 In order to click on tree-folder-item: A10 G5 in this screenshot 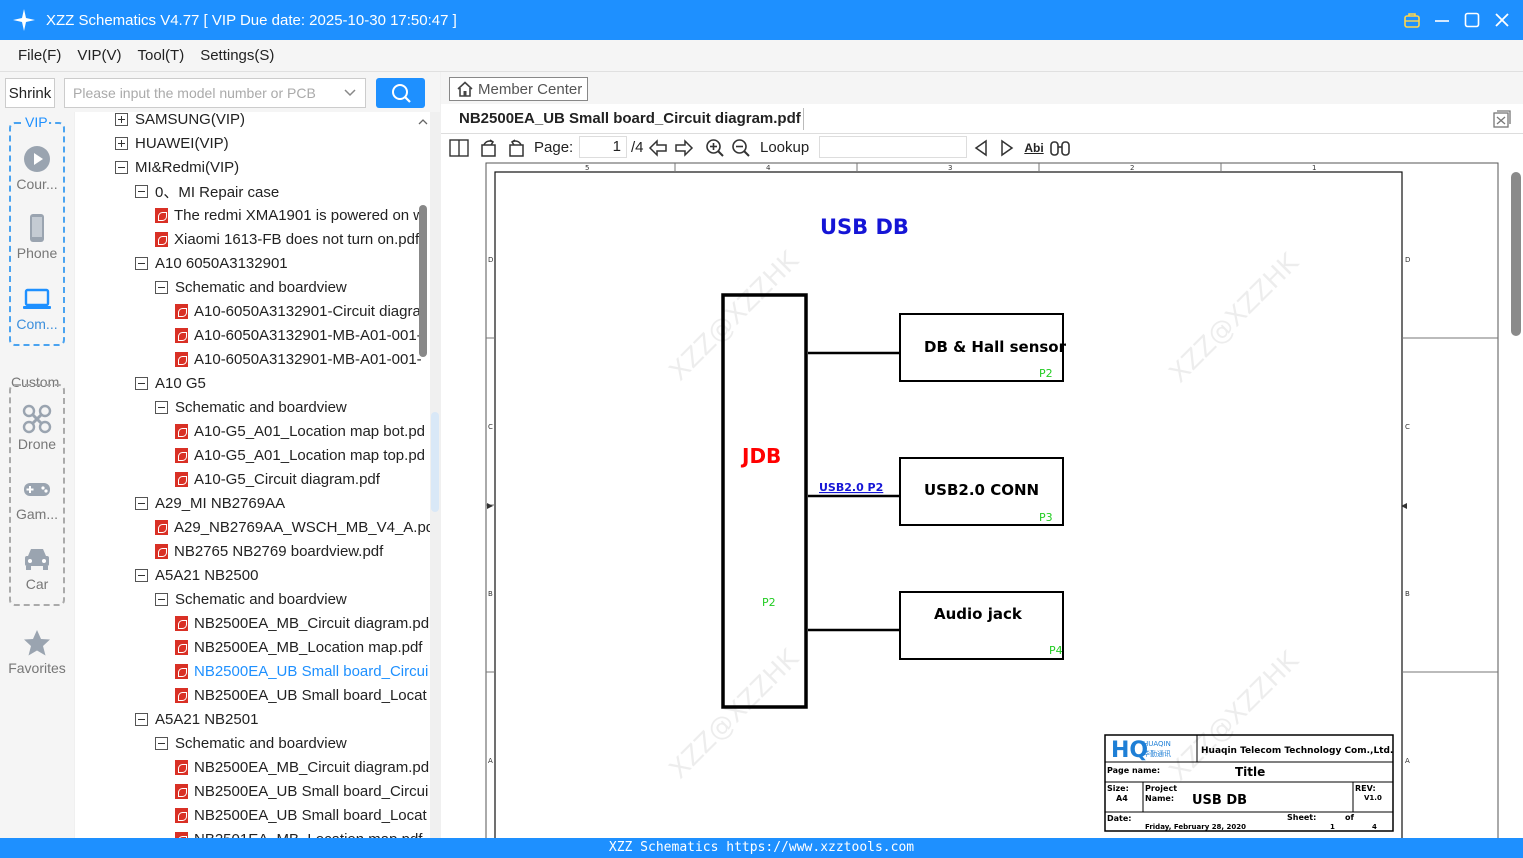, I will do `click(170, 383)`.